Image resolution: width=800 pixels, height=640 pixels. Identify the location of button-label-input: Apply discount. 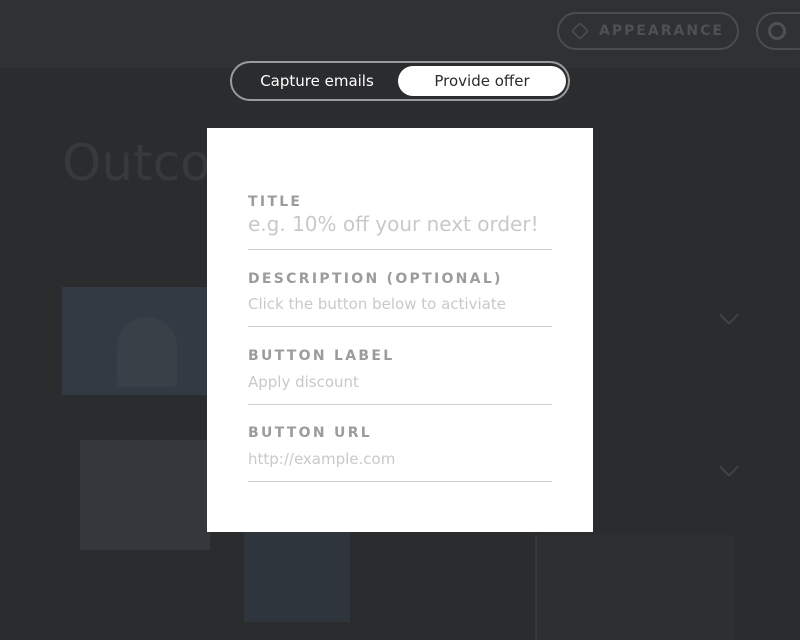
(303, 382).